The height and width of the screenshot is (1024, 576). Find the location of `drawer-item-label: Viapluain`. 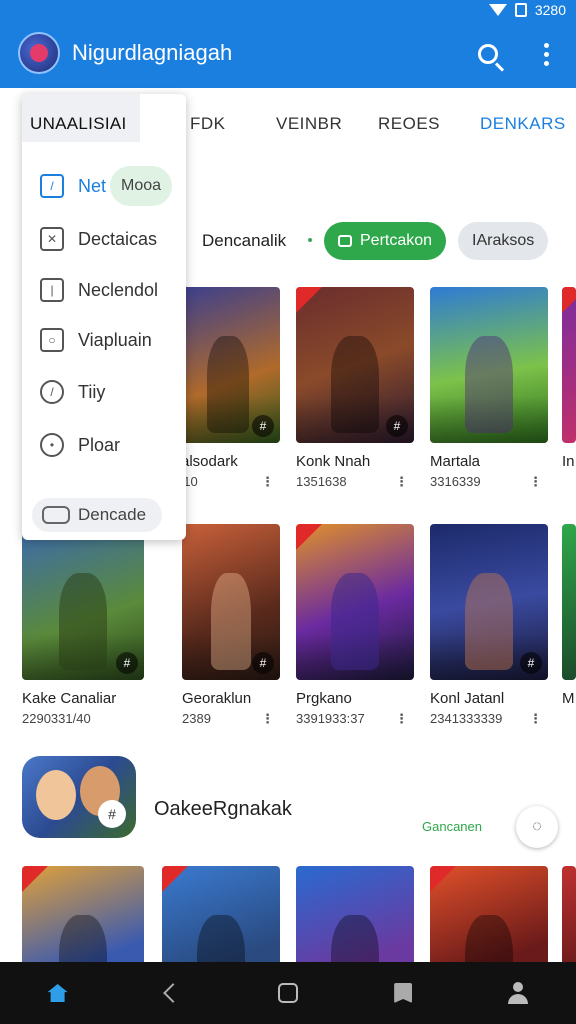

drawer-item-label: Viapluain is located at coordinates (115, 339).